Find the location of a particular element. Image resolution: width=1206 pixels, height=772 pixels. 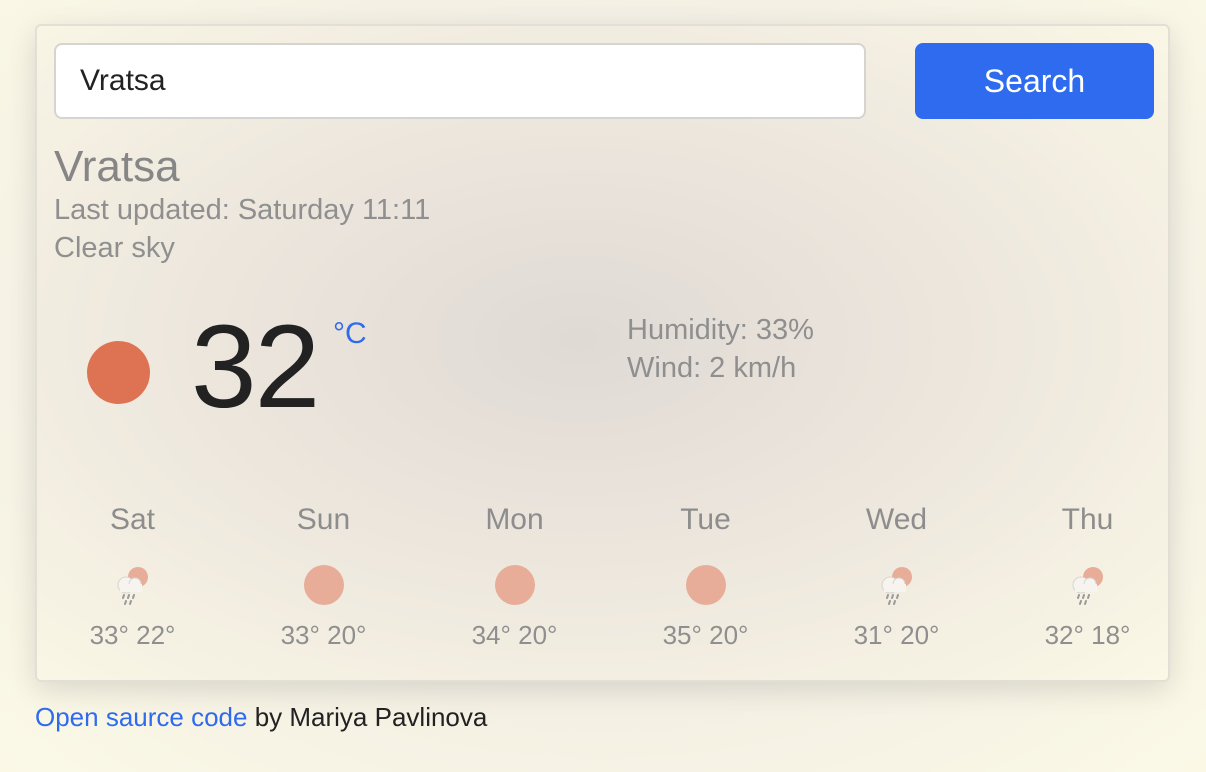

search-button: Search is located at coordinates (1034, 81).